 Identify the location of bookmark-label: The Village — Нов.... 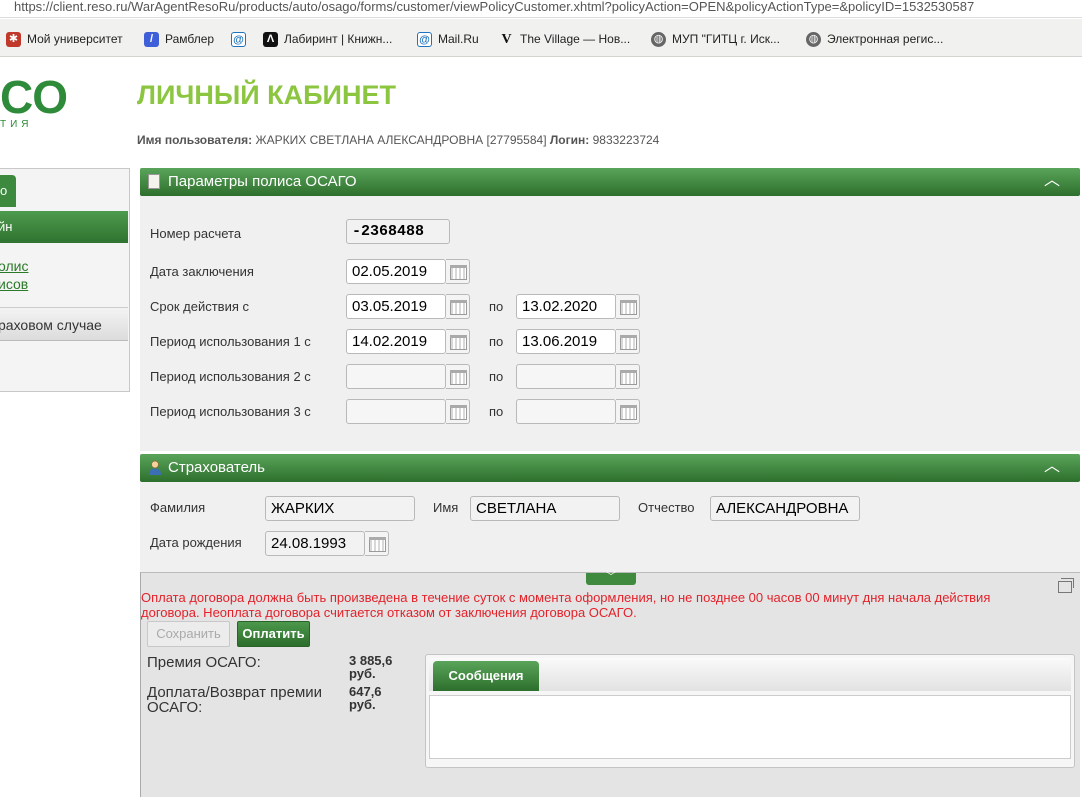
(575, 39).